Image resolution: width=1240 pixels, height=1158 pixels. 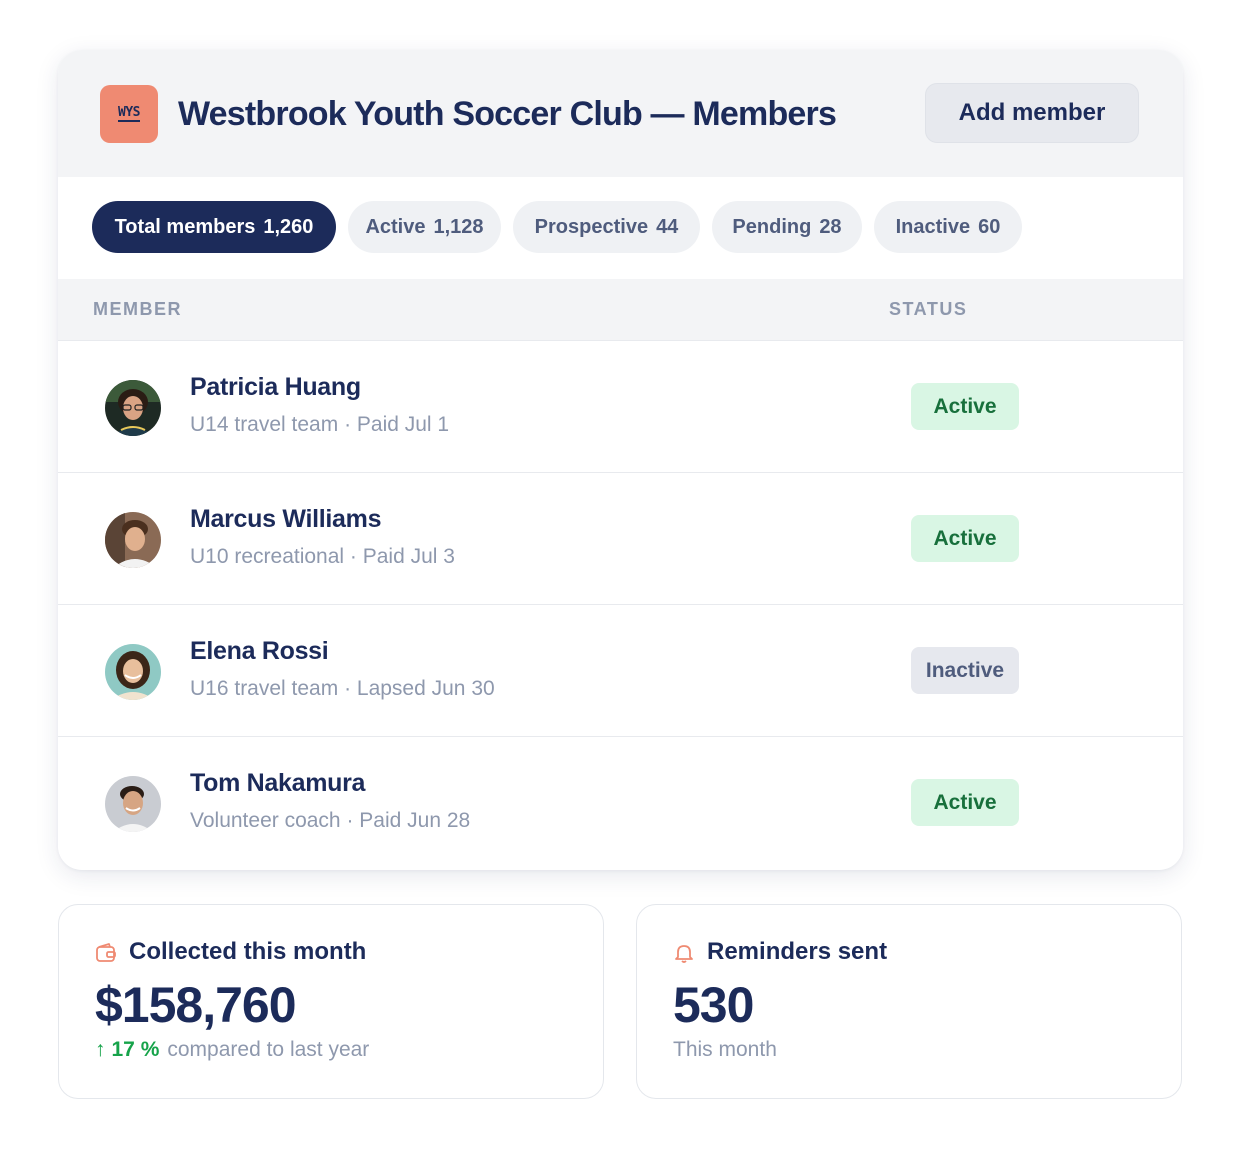 What do you see at coordinates (667, 226) in the screenshot?
I see `filter-chip-count: 44` at bounding box center [667, 226].